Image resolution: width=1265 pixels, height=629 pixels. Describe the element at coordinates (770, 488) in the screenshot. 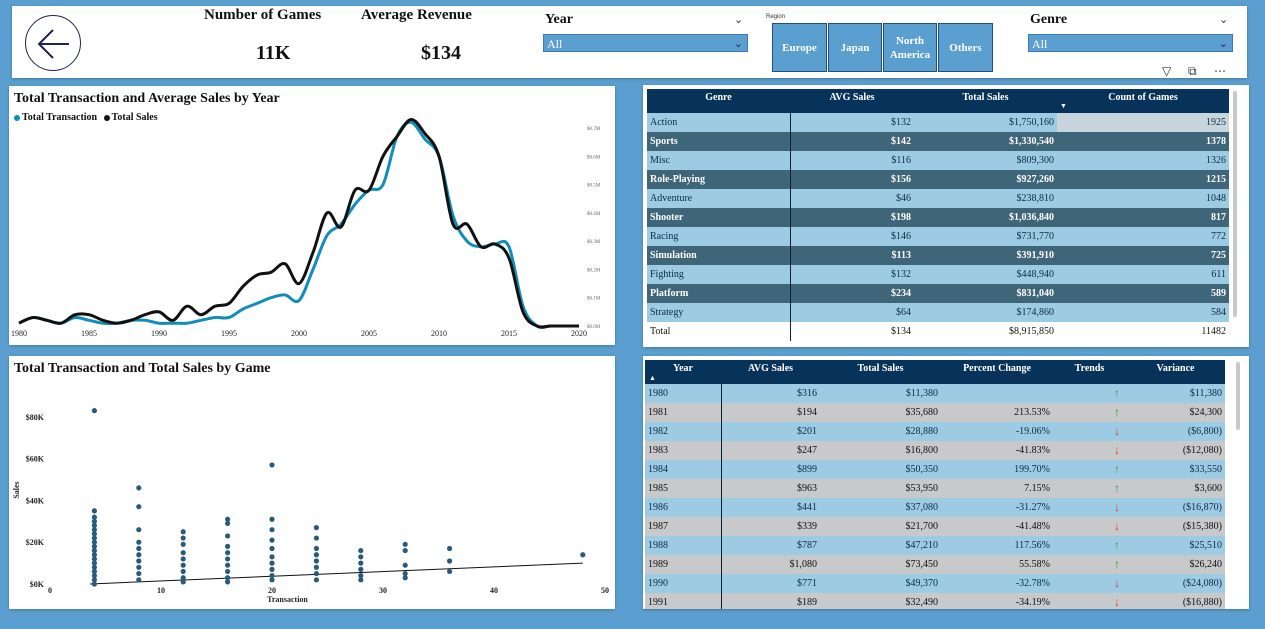

I see `table-cell: $963` at that location.